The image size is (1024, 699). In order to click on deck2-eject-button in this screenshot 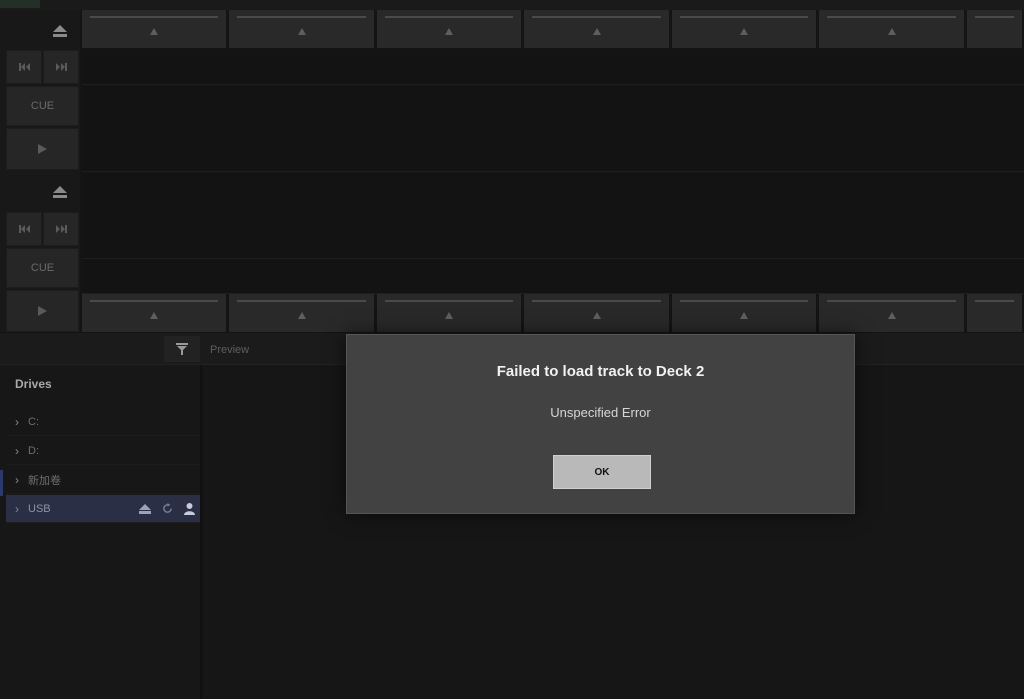, I will do `click(60, 192)`.